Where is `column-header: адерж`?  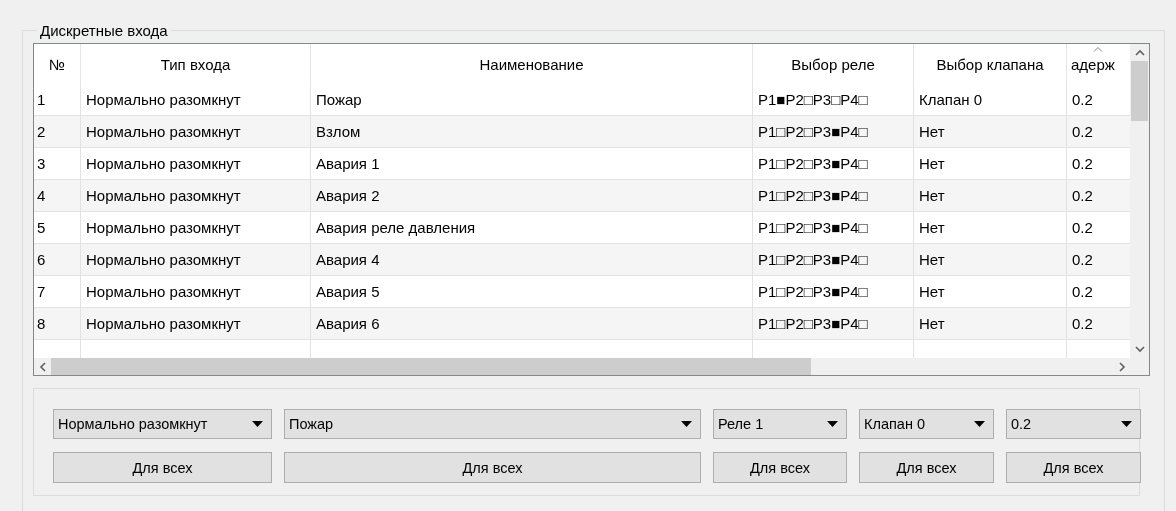
column-header: адерж is located at coordinates (1098, 64).